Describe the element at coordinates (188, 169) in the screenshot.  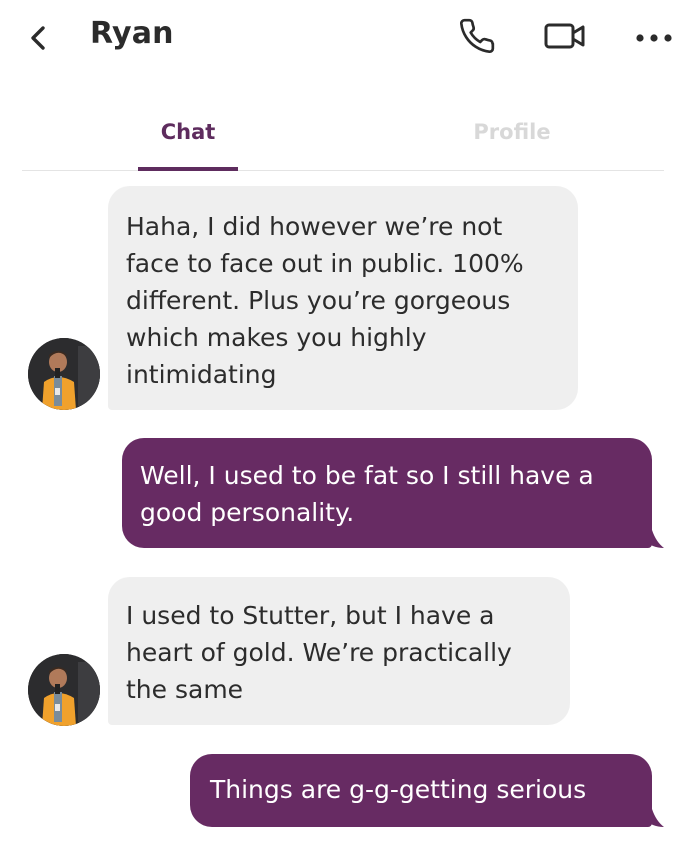
I see `active-tab-indicator` at that location.